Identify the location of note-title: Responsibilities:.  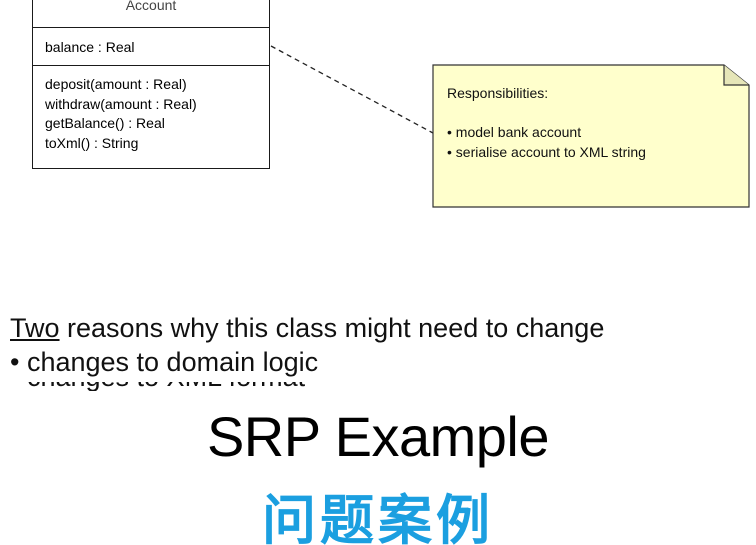
(498, 93).